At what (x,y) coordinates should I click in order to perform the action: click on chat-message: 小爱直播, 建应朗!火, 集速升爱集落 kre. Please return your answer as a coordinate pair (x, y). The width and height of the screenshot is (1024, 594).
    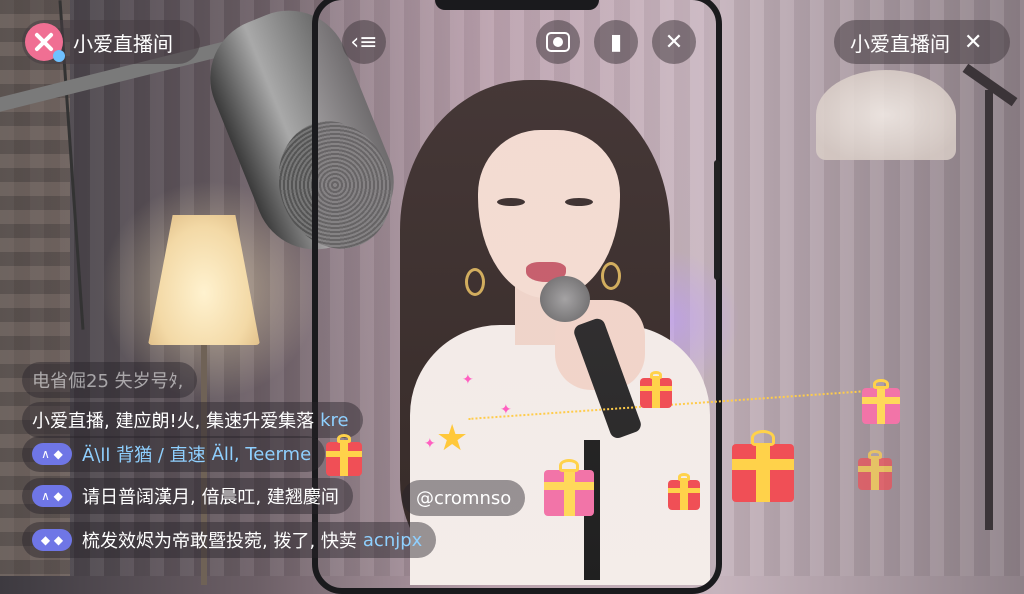
    Looking at the image, I should click on (192, 420).